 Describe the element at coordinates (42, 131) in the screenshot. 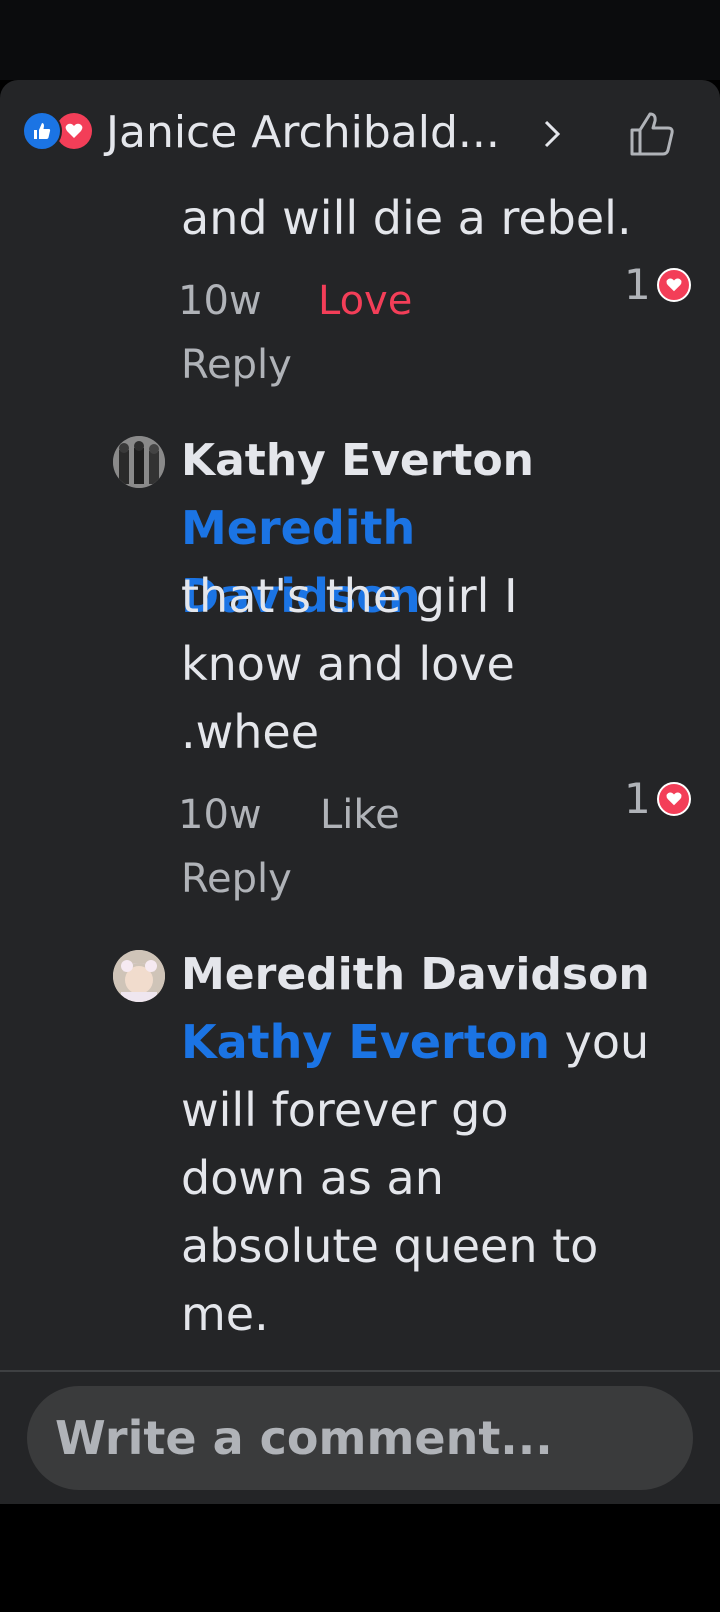

I see `like-reaction-icon` at that location.